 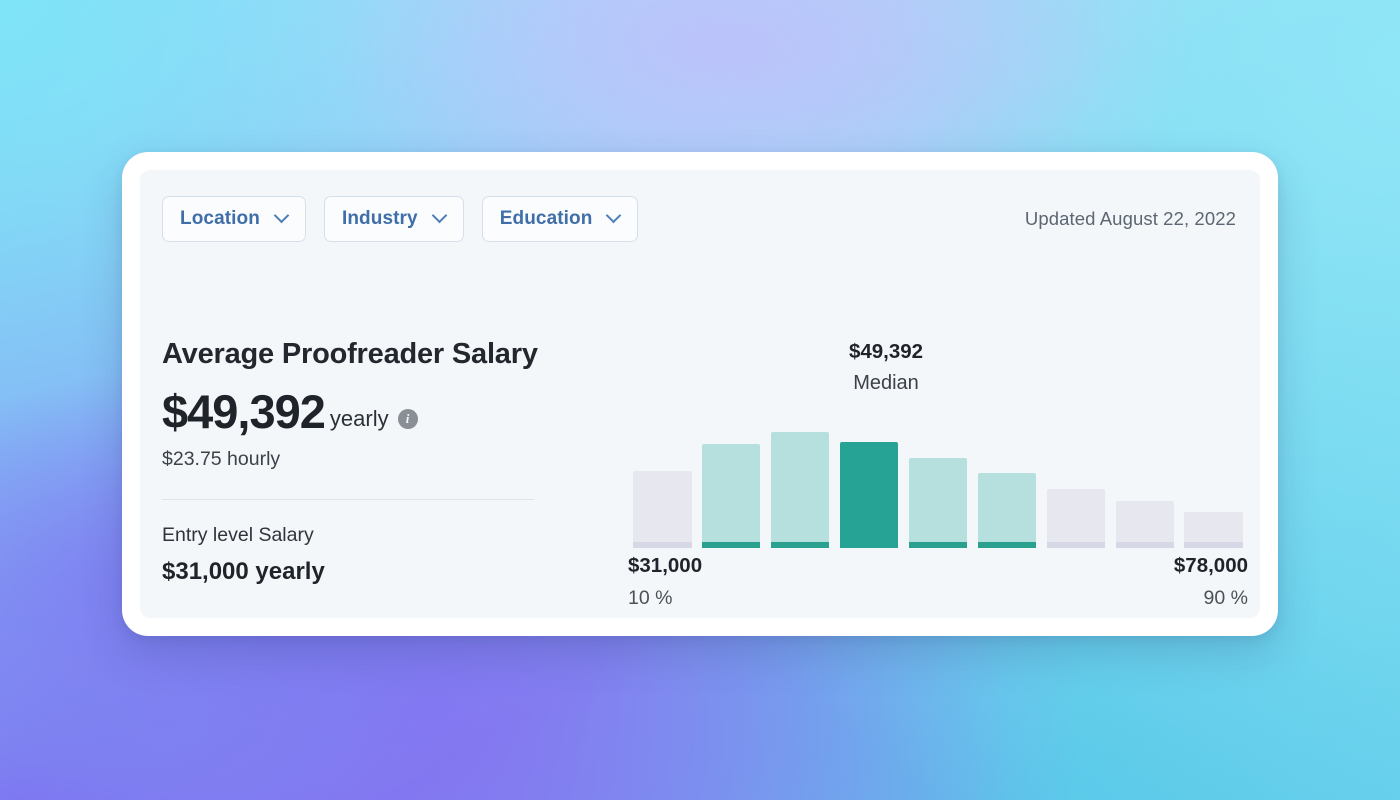 I want to click on filter-education: Education, so click(x=560, y=219).